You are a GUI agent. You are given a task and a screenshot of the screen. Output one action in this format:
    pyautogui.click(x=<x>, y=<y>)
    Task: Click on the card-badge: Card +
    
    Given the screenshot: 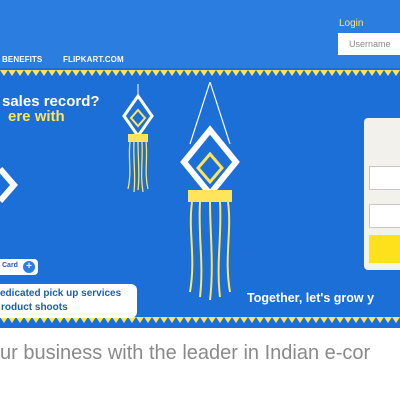 What is the action you would take?
    pyautogui.click(x=19, y=267)
    